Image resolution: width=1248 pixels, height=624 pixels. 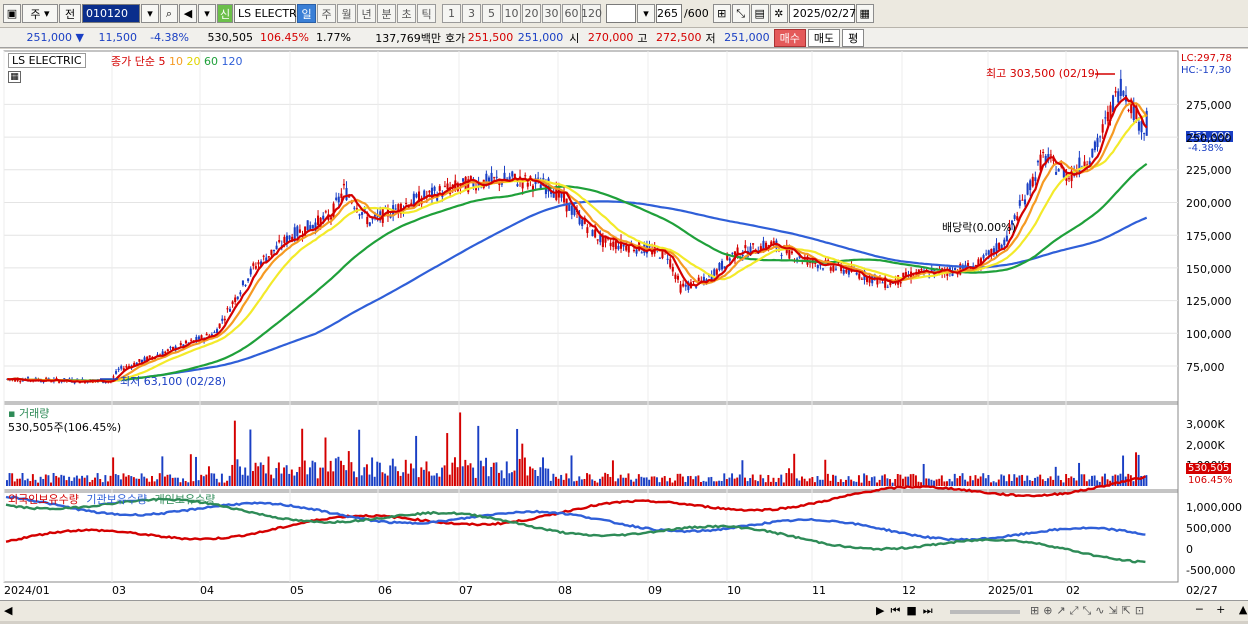 I want to click on sell-button: 매도, so click(x=824, y=37).